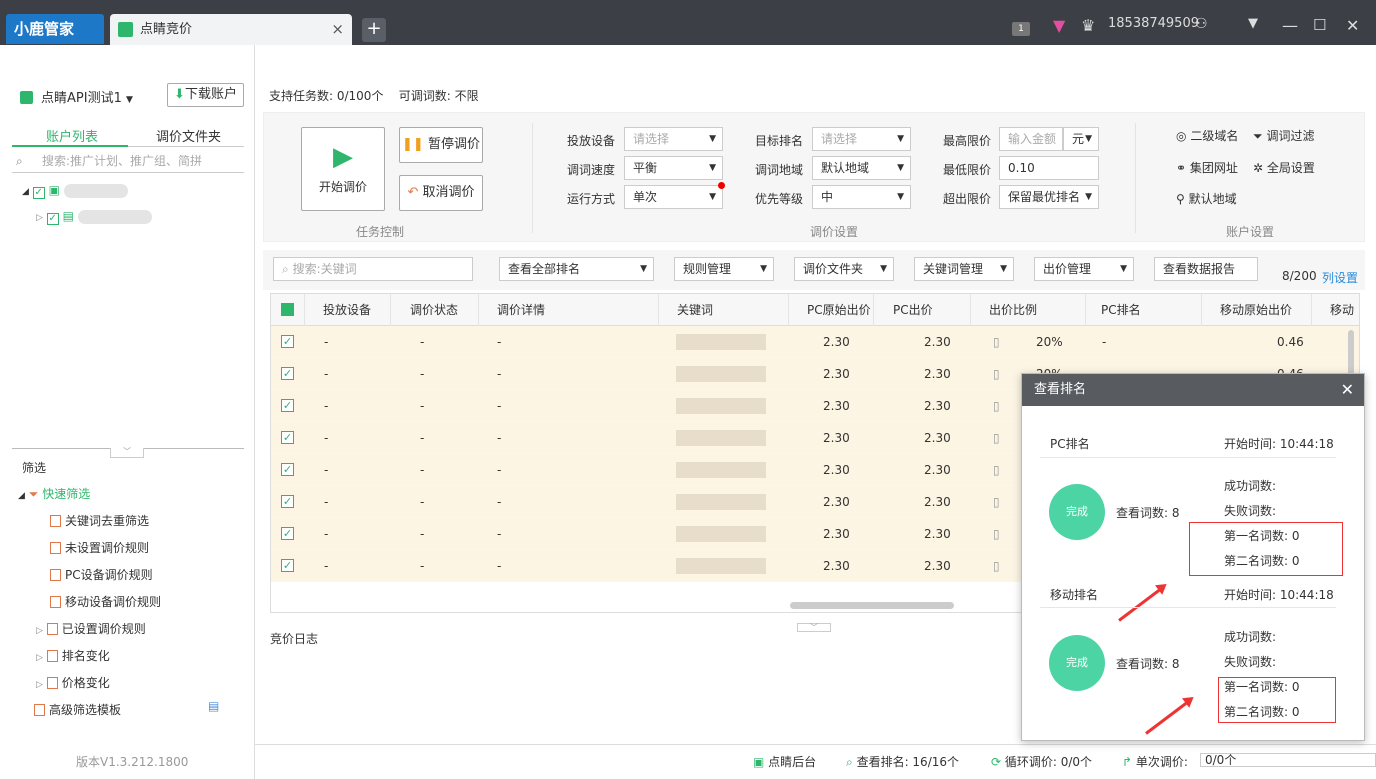 The height and width of the screenshot is (779, 1376). Describe the element at coordinates (1081, 139) in the screenshot. I see `unit-select: 元 ▼` at that location.